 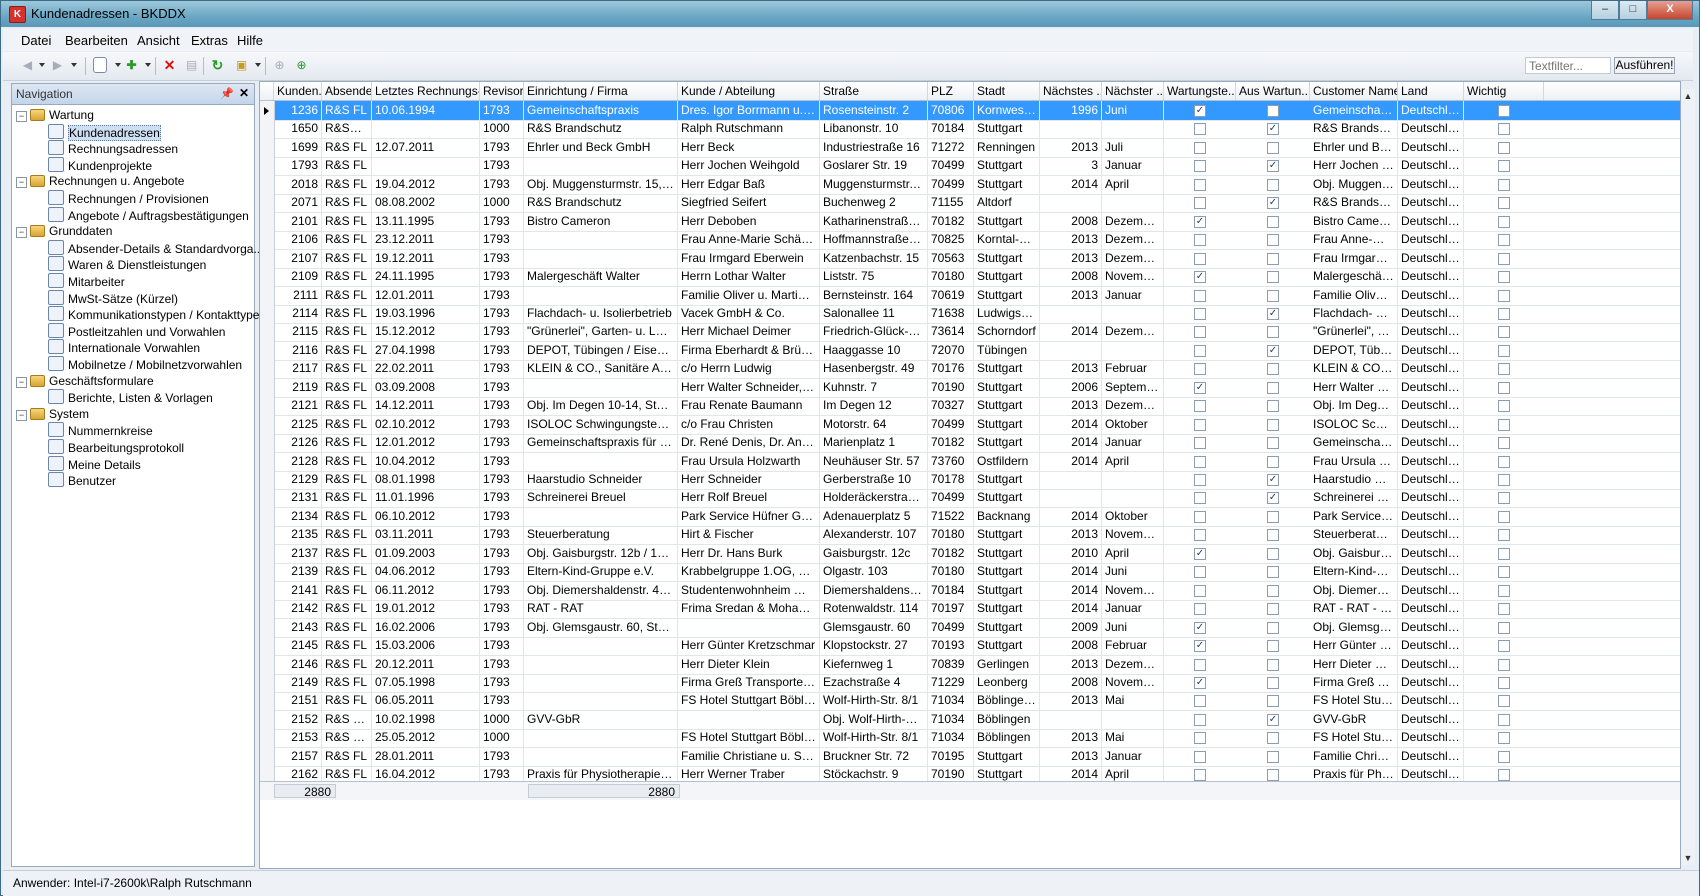 I want to click on new-document-icon, so click(x=100, y=65).